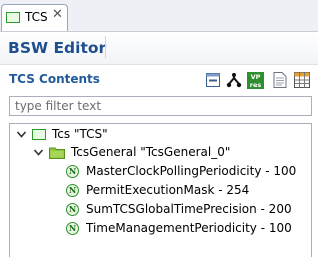 Image resolution: width=320 pixels, height=257 pixels. What do you see at coordinates (256, 85) in the screenshot?
I see `svg-text: res` at bounding box center [256, 85].